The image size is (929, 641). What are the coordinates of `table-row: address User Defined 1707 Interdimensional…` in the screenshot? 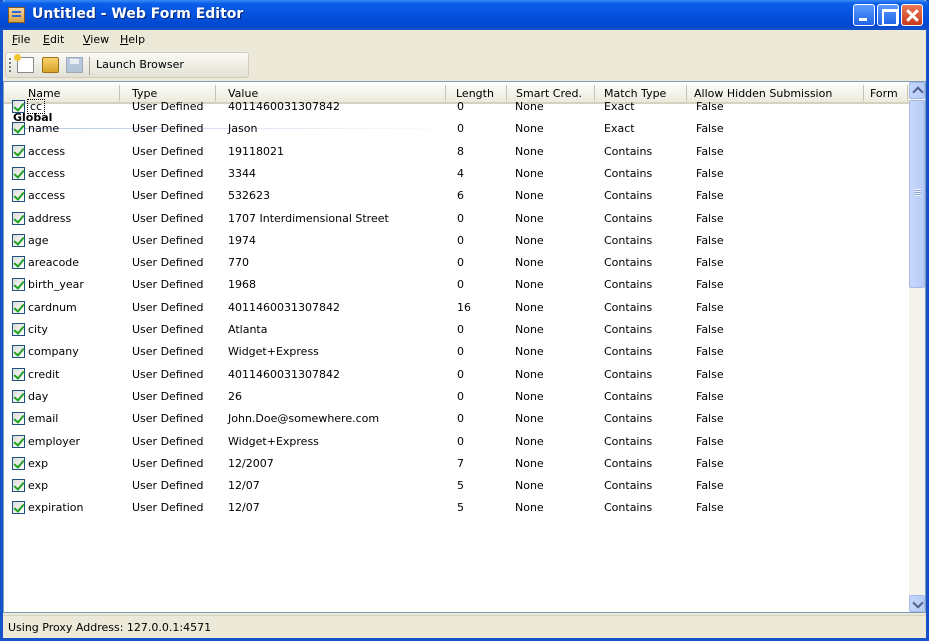 It's located at (456, 220).